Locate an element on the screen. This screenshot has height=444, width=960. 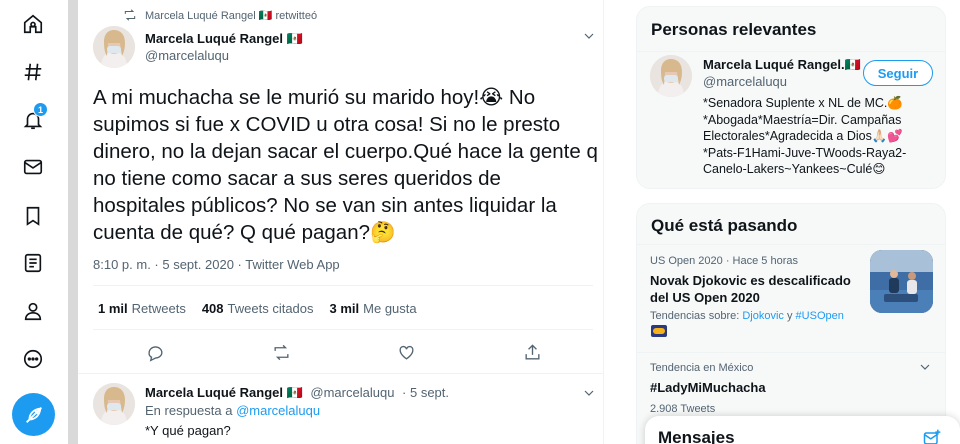
trend-context: US Open 2020 · Hace 5 horas is located at coordinates (724, 261).